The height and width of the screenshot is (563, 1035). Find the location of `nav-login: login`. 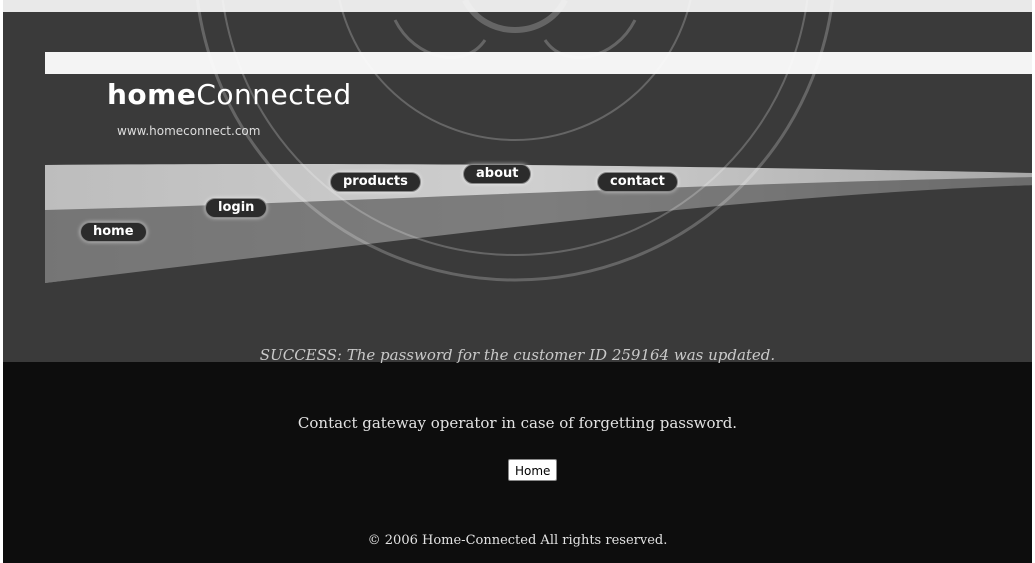

nav-login: login is located at coordinates (236, 208).